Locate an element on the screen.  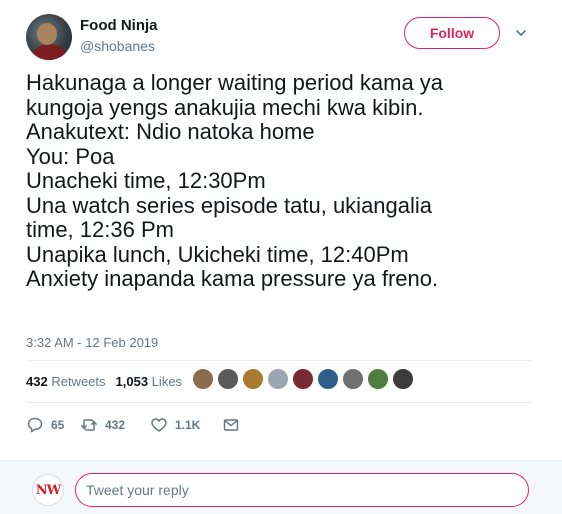
message-action is located at coordinates (234, 425).